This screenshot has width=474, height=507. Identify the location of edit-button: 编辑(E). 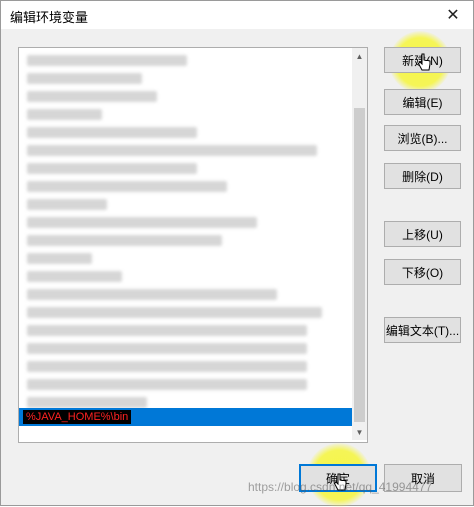
(422, 102).